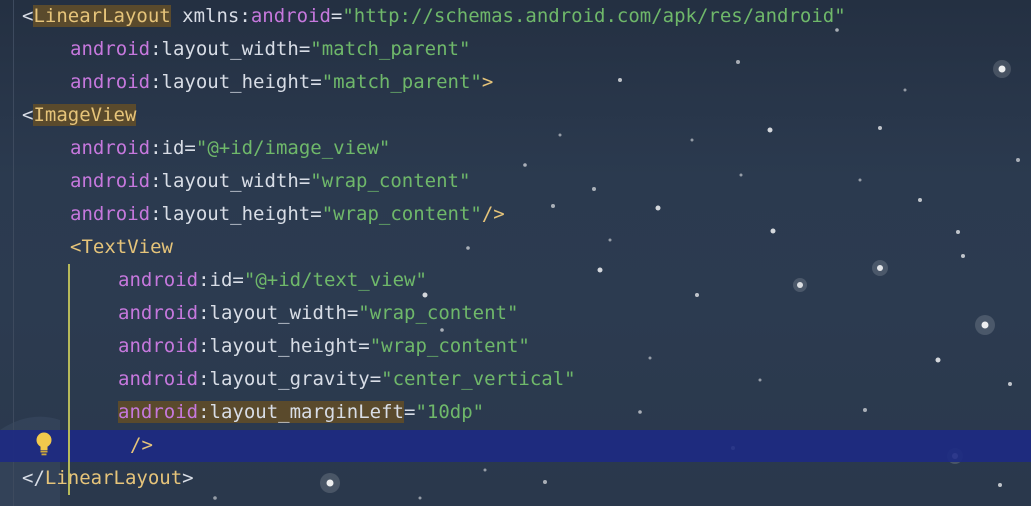  I want to click on code-line: />, so click(141, 445).